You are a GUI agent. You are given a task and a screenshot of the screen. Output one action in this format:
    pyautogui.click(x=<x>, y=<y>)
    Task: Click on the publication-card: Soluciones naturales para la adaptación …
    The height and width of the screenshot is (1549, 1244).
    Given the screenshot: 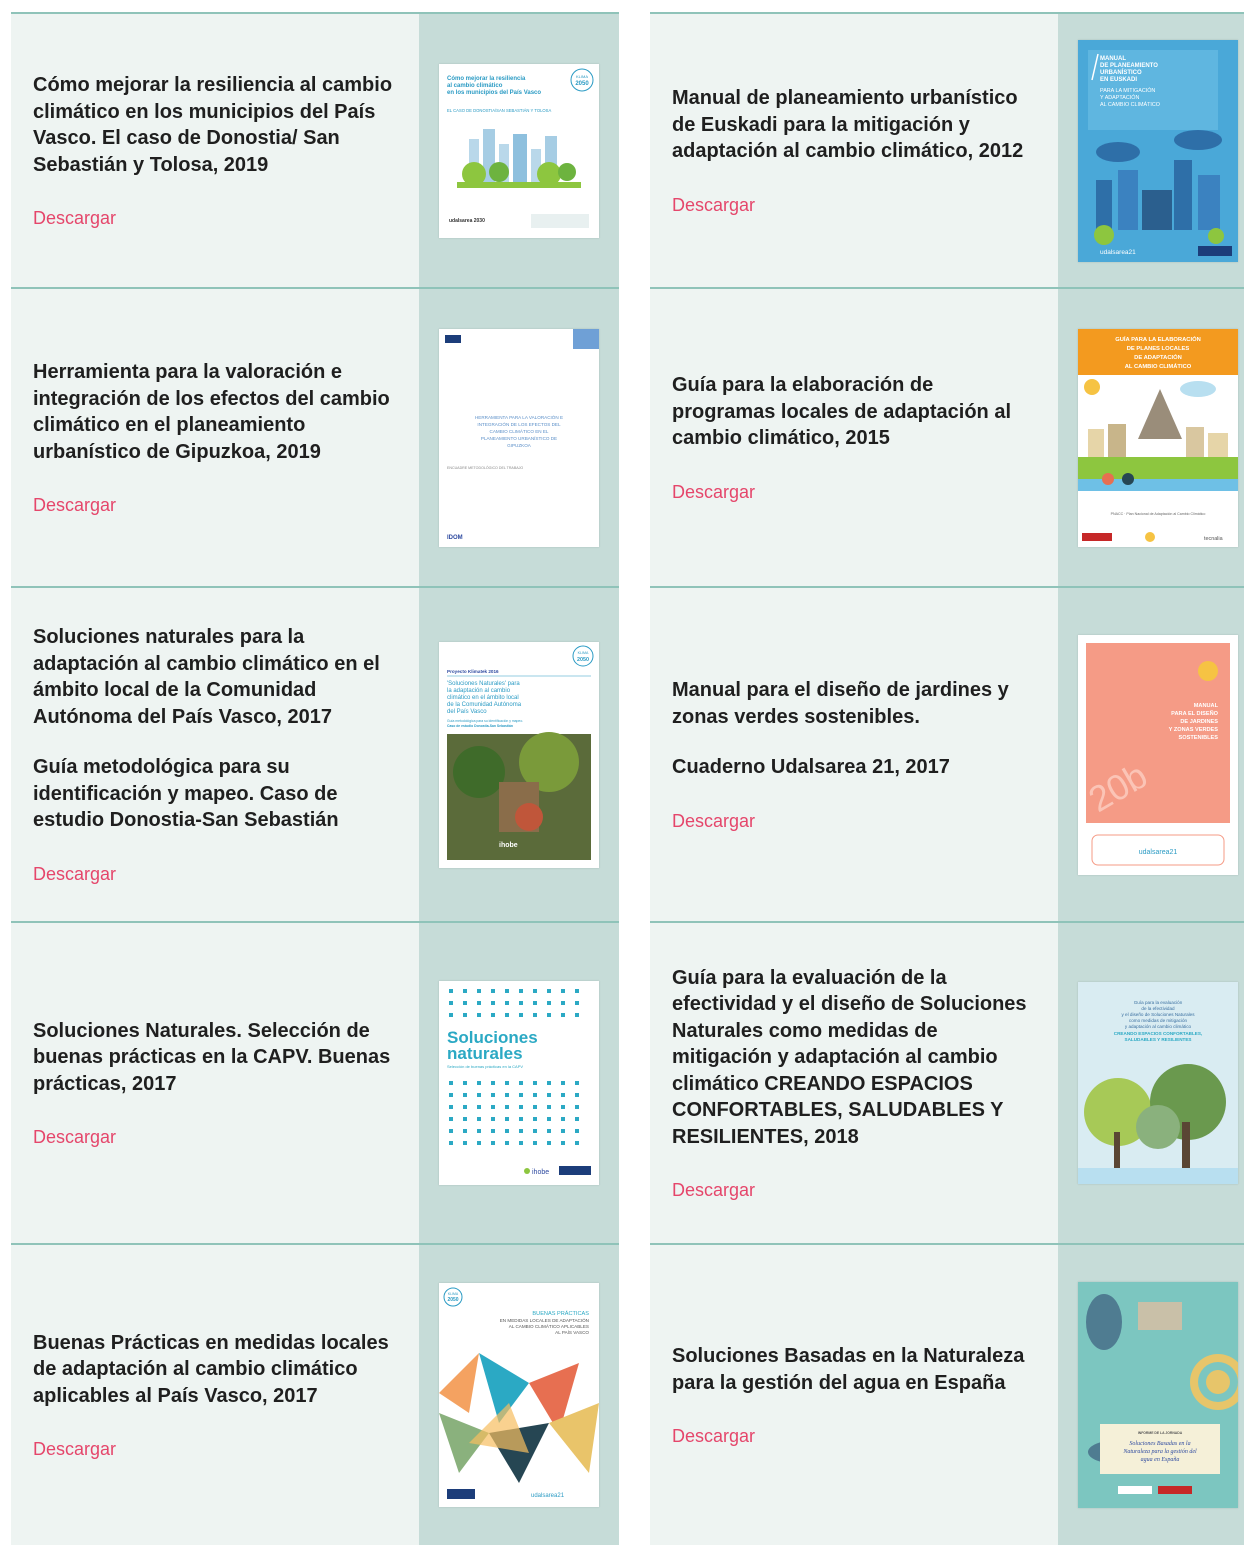 What is the action you would take?
    pyautogui.click(x=315, y=753)
    